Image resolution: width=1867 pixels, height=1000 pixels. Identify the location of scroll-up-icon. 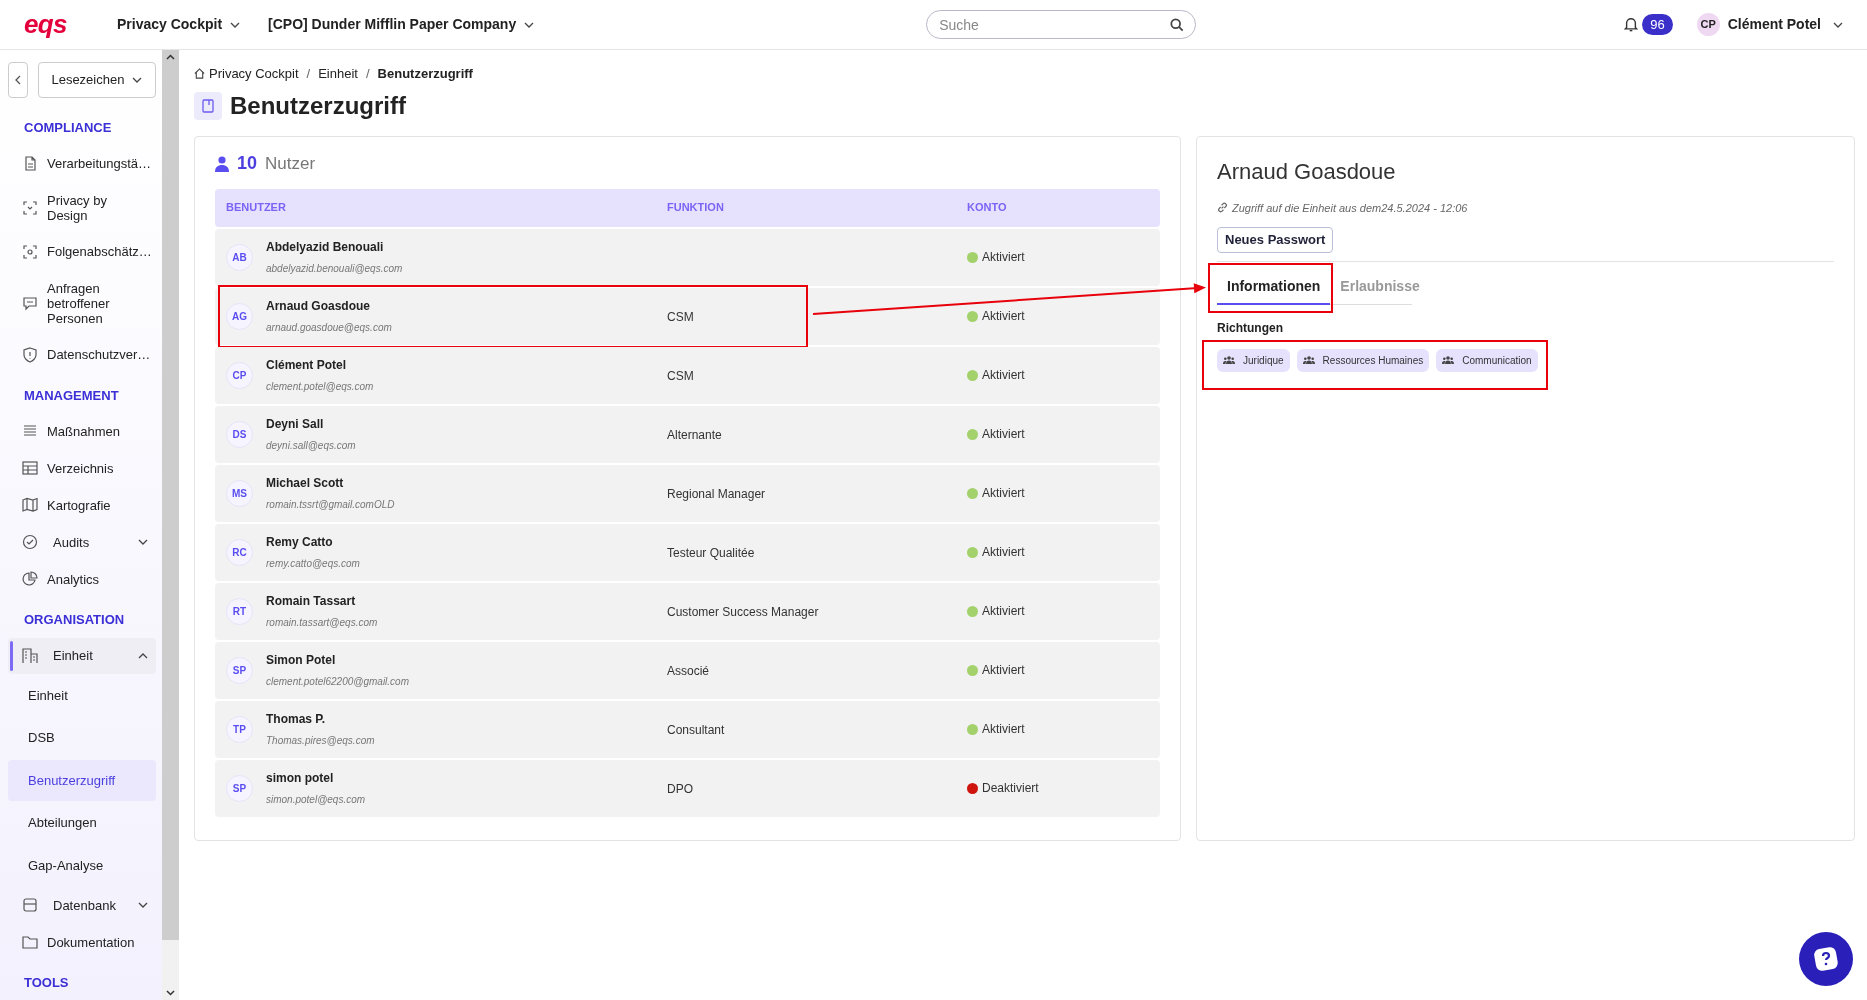
(170, 57).